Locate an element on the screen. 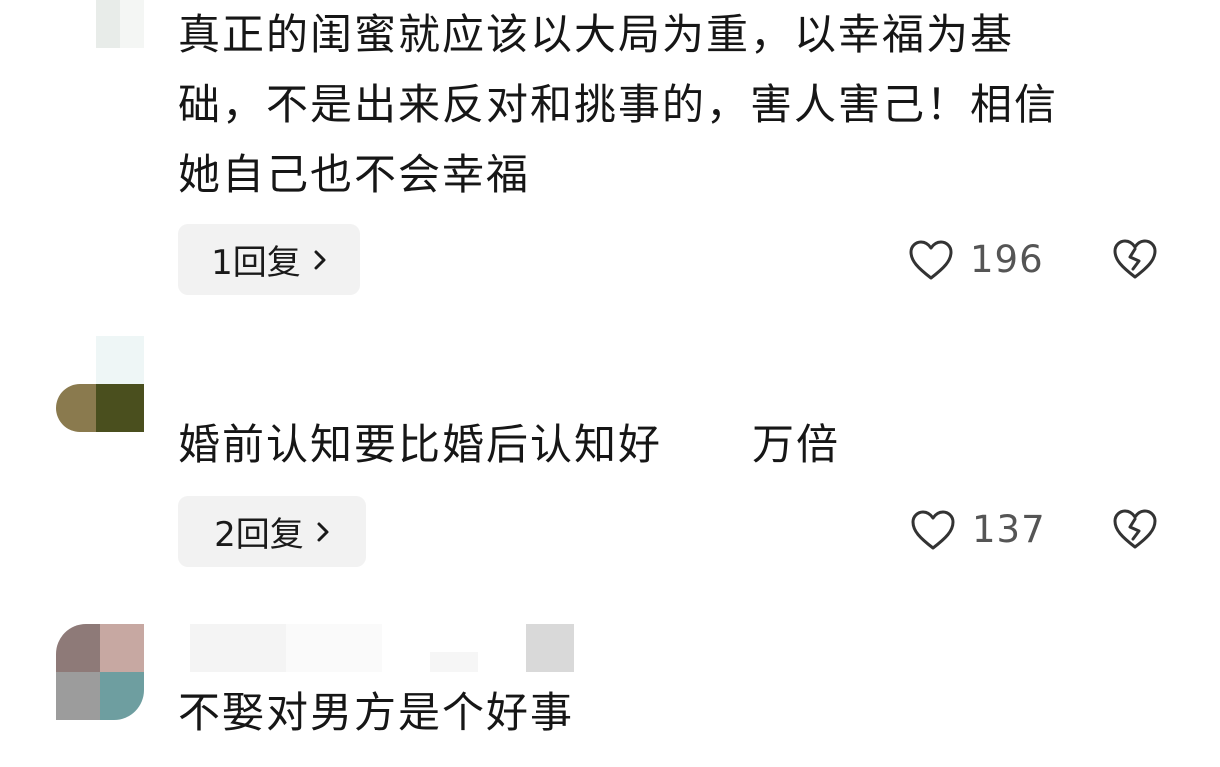  comment-text-line: 万倍 is located at coordinates (796, 444).